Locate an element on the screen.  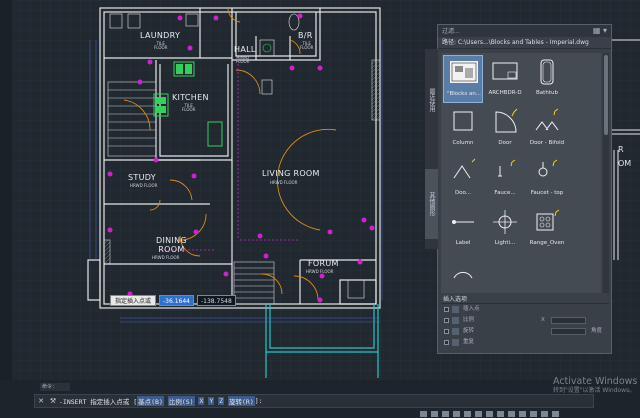
block-tile-faucet-top: Faucet - top is located at coordinates (547, 179).